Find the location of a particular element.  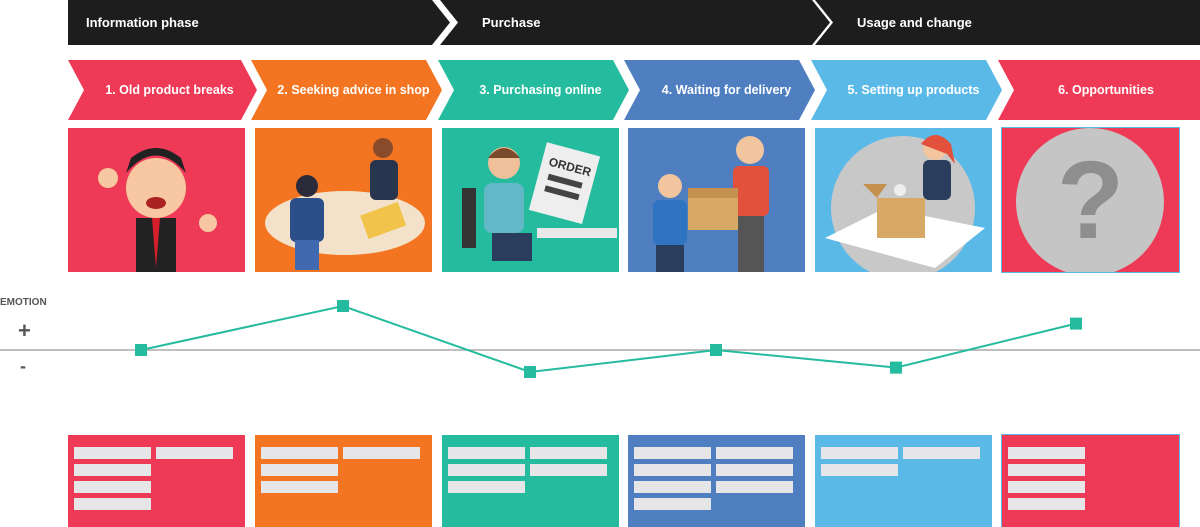

question-mark: ? is located at coordinates (1090, 200).